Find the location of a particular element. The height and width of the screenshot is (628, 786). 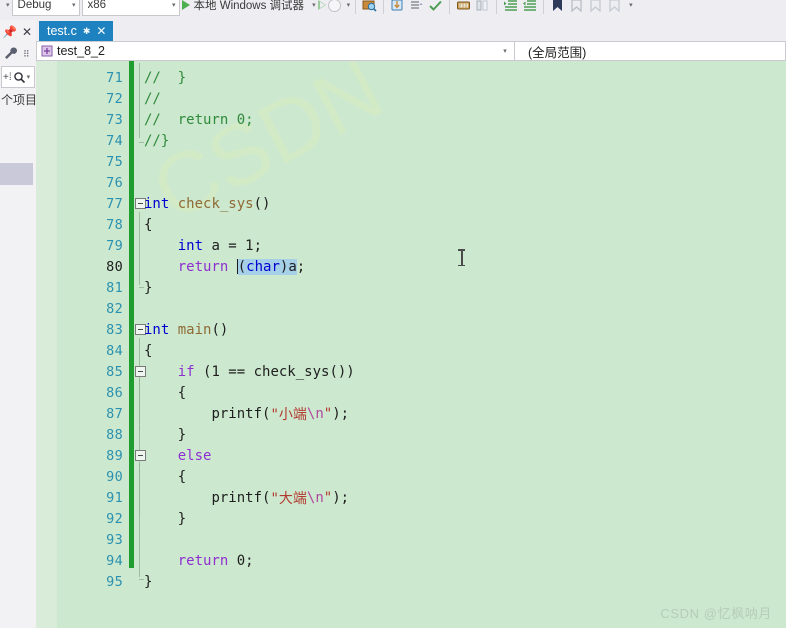

code-line: else is located at coordinates (195, 455).